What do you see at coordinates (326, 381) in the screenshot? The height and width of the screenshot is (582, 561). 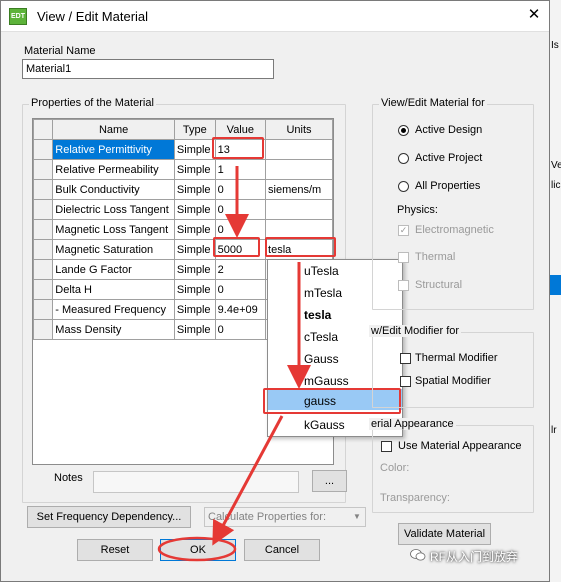 I see `dropdown-option-mgauss: mGauss` at bounding box center [326, 381].